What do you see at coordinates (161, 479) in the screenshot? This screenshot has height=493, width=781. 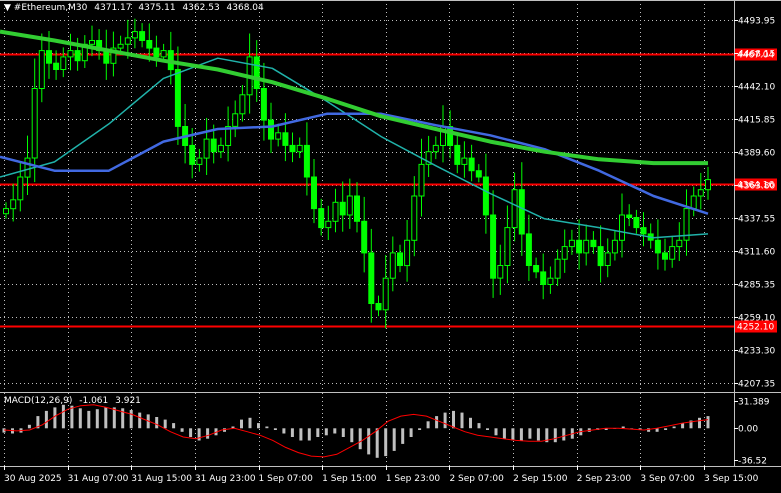 I see `time-tick-label: 31 Aug 15:00` at bounding box center [161, 479].